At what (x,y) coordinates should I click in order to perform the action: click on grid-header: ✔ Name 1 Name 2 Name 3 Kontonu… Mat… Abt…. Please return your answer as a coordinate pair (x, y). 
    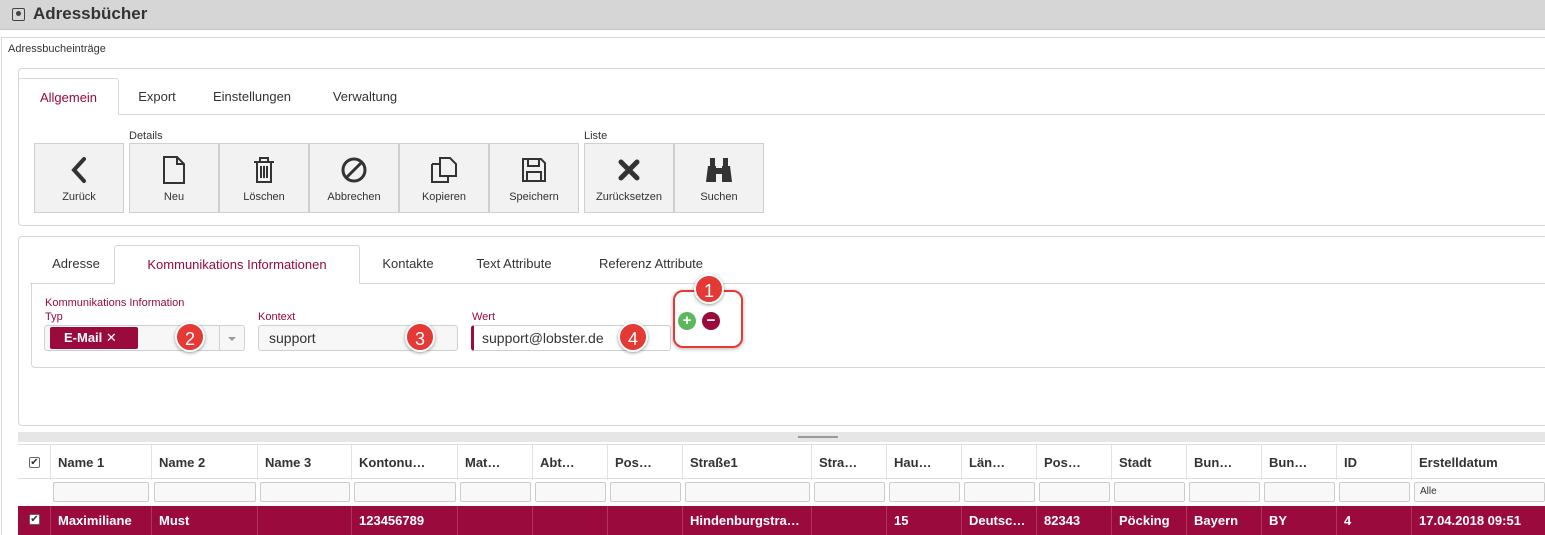
    Looking at the image, I should click on (781, 462).